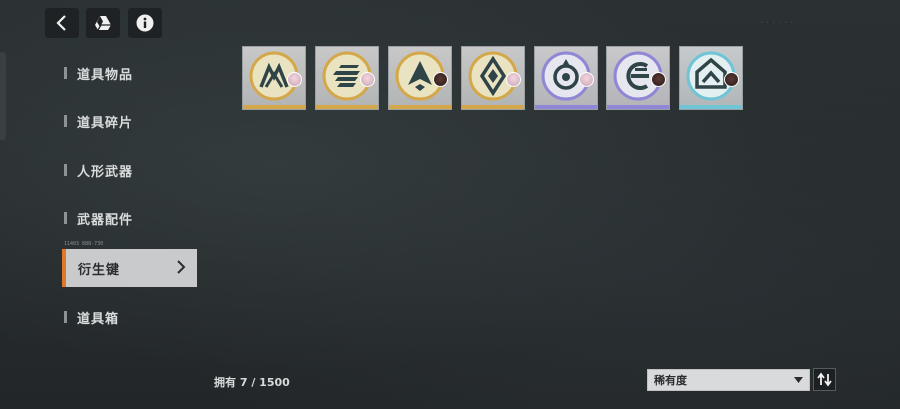  What do you see at coordinates (728, 380) in the screenshot?
I see `sort-dropdown: 稀有度` at bounding box center [728, 380].